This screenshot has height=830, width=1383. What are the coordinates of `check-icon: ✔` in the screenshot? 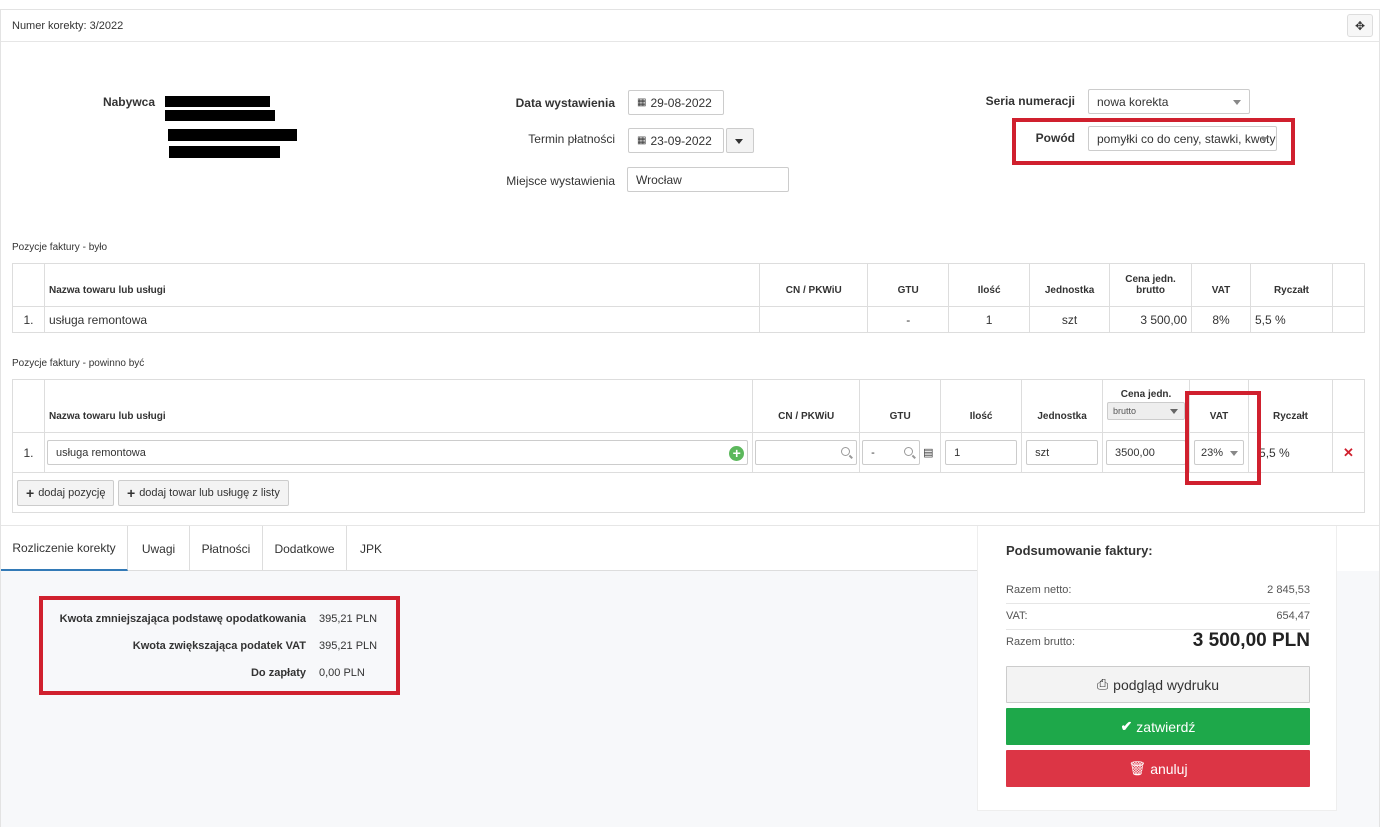 It's located at (1126, 726).